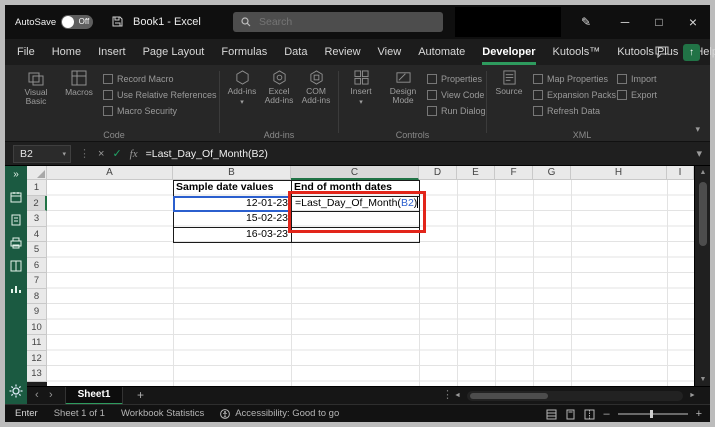  I want to click on expand-formula-bar-icon: ▾, so click(699, 153).